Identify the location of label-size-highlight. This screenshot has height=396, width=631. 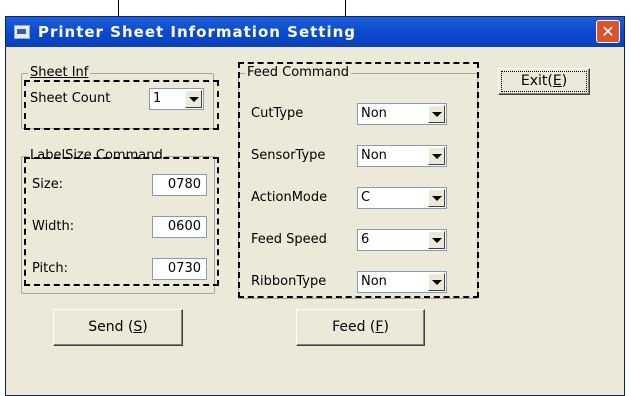
(121, 221).